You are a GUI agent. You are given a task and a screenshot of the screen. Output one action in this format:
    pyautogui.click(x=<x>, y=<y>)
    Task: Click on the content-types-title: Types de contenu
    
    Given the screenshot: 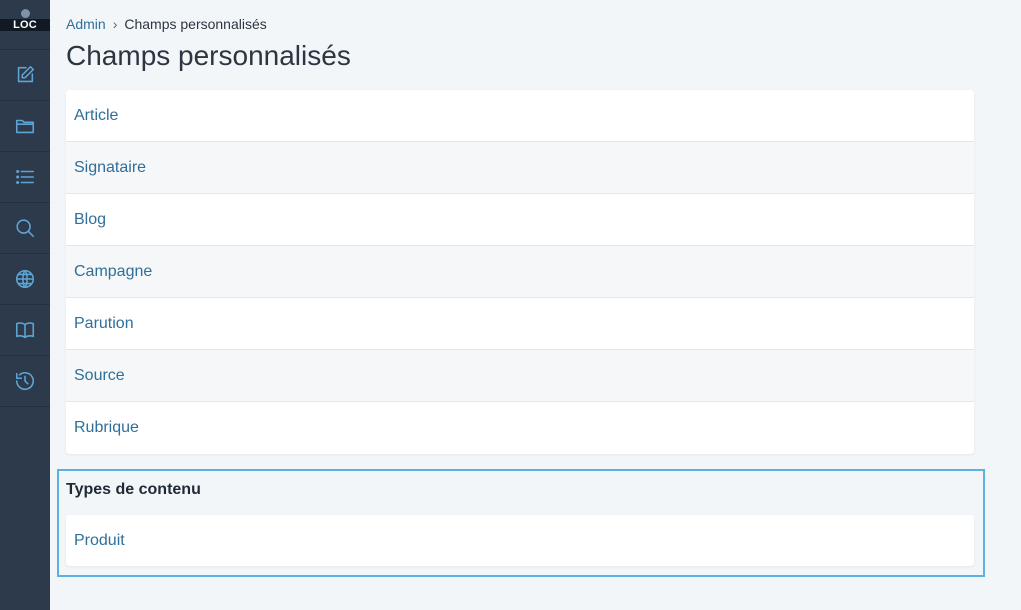 What is the action you would take?
    pyautogui.click(x=133, y=489)
    